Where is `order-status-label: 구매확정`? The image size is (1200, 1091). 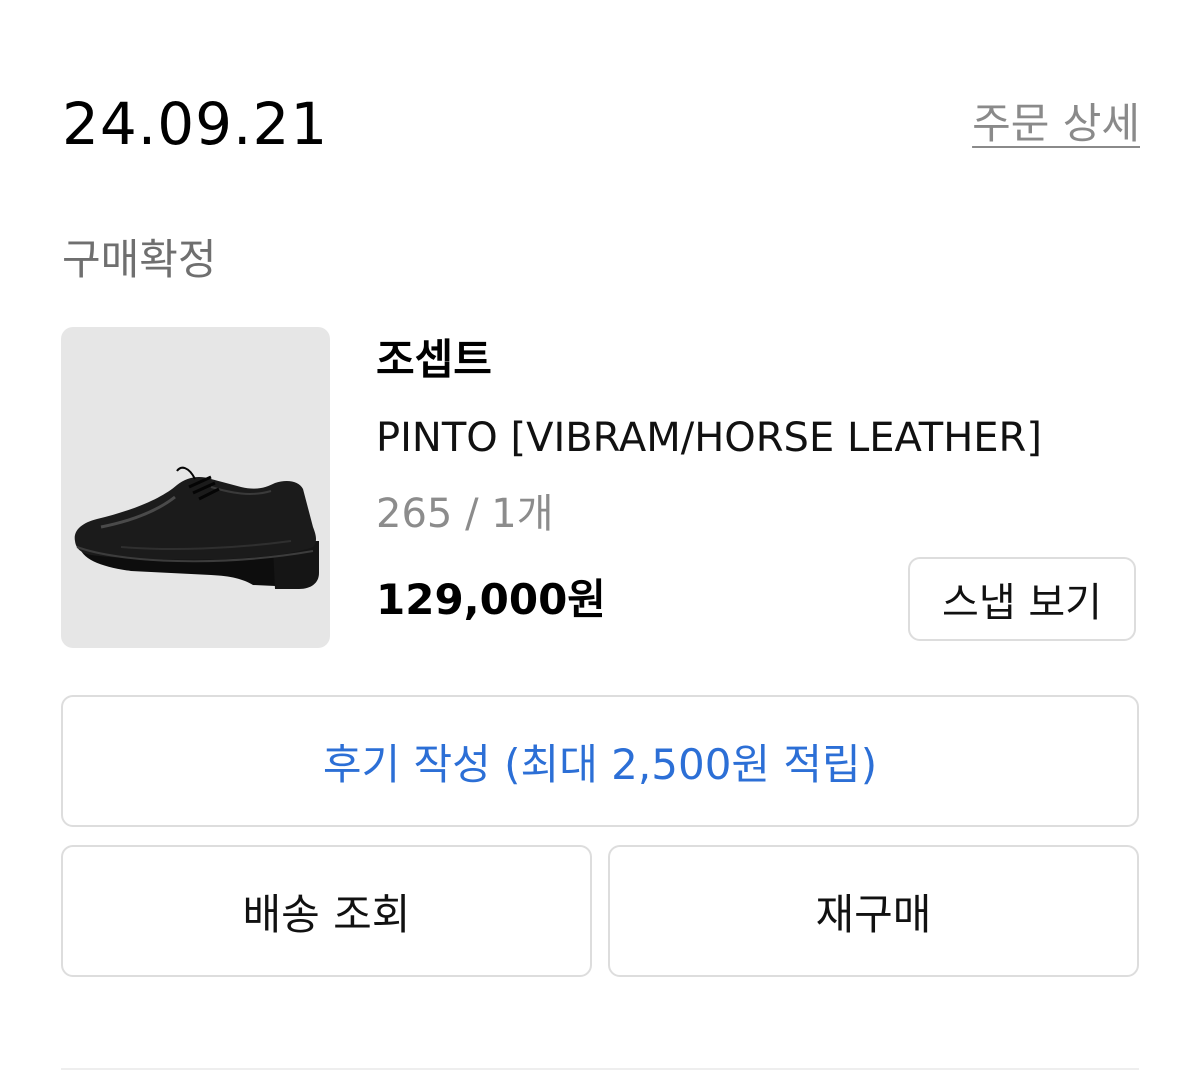 order-status-label: 구매확정 is located at coordinates (139, 259).